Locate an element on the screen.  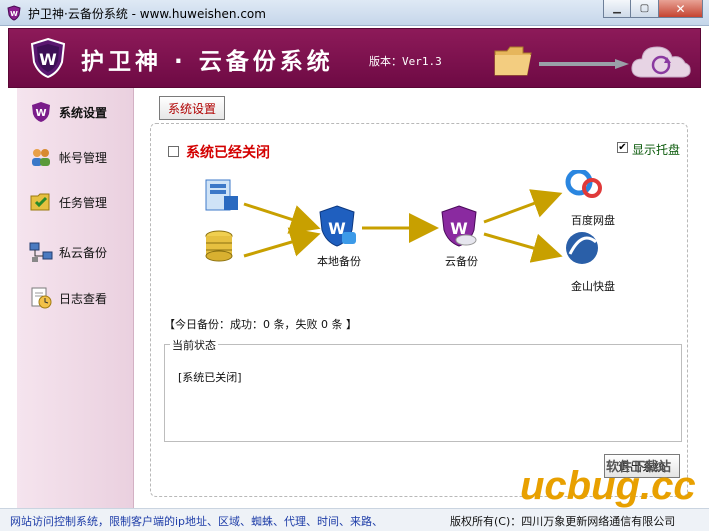
minimize-icon: ▁ is located at coordinates (617, 8).